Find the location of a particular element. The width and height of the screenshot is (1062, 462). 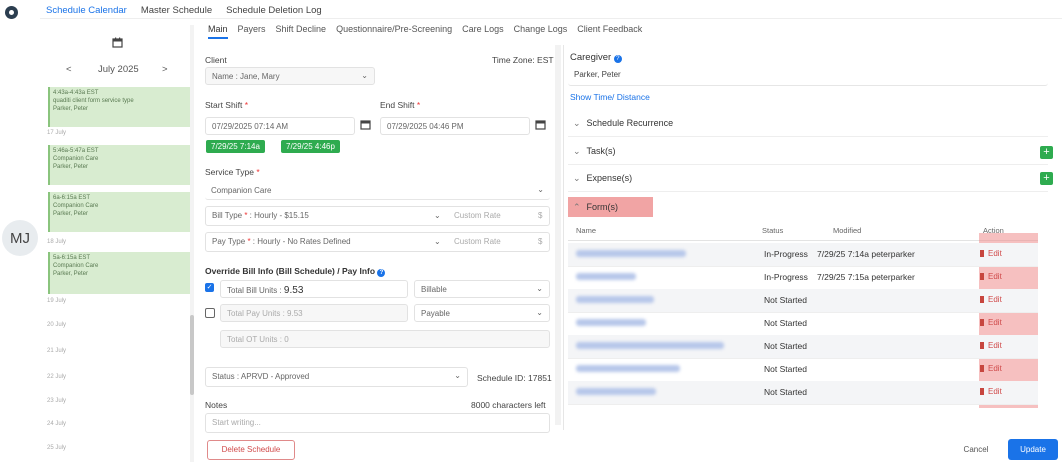

schedule-recurrence-section: ⌄ Schedule Recurrence is located at coordinates (623, 123).